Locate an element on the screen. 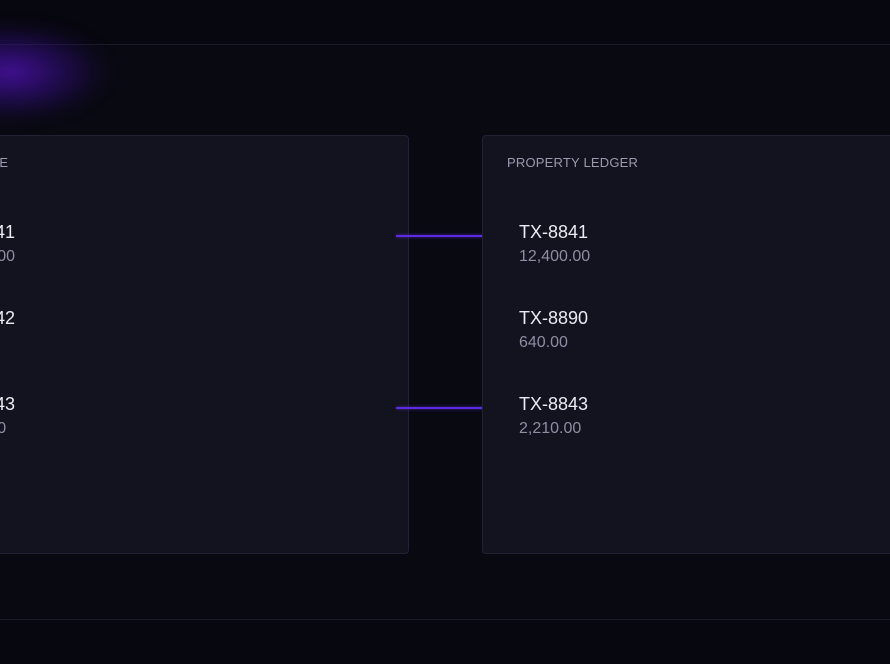 The width and height of the screenshot is (890, 664). source-entry-amount: 00.00 is located at coordinates (8, 256).